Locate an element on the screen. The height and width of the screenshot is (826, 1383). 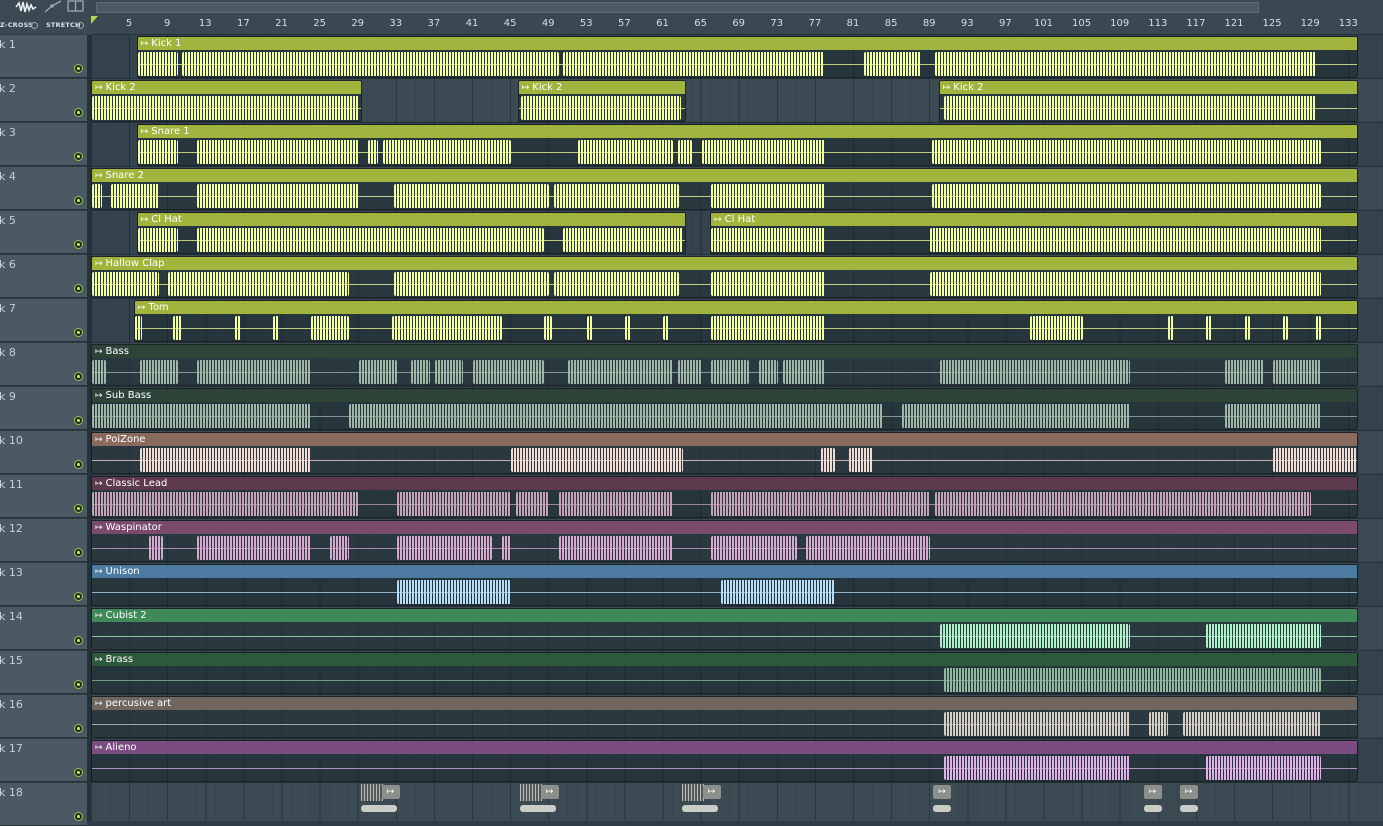
track-header: ck 18 is located at coordinates (43, 804).